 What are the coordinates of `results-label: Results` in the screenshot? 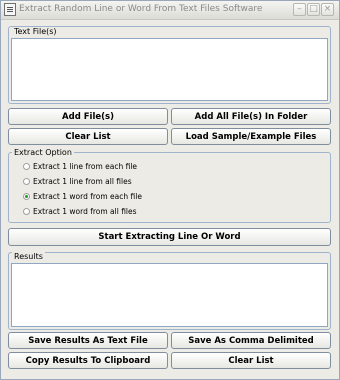 It's located at (28, 256).